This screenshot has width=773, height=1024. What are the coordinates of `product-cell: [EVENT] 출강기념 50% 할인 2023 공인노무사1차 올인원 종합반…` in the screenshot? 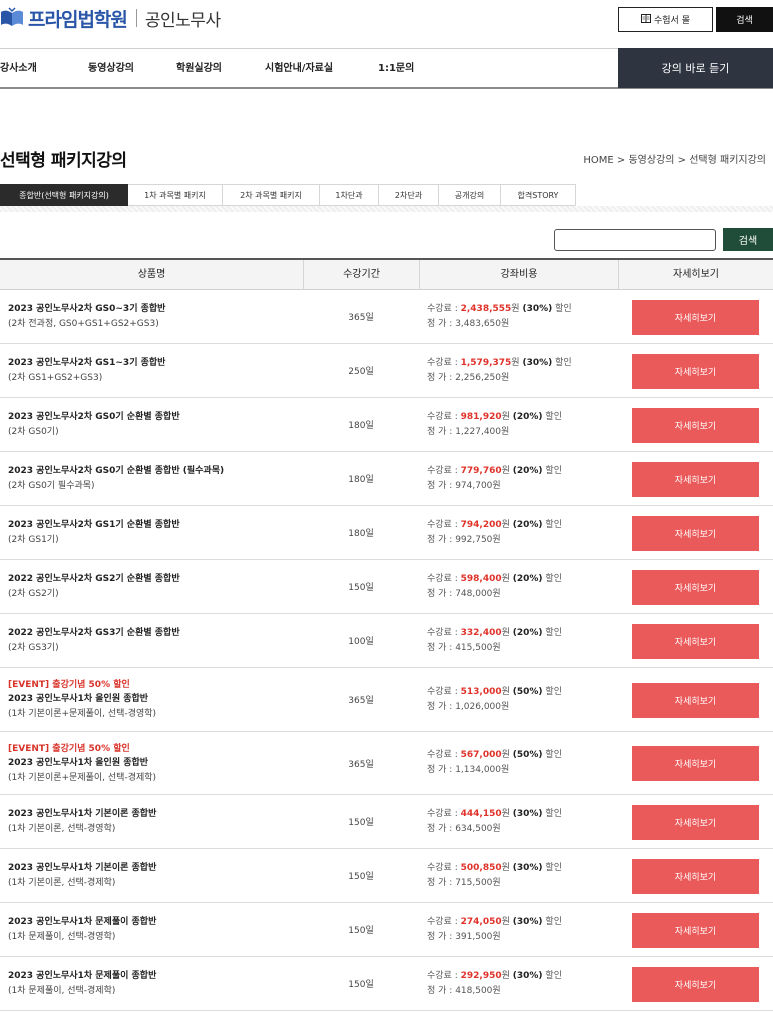 It's located at (154, 699).